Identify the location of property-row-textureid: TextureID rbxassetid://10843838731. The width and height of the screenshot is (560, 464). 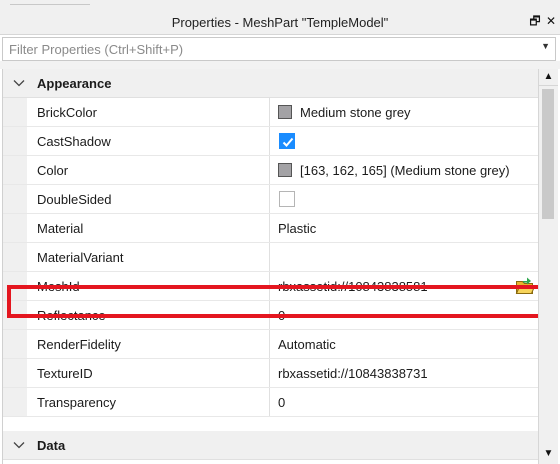
(270, 373).